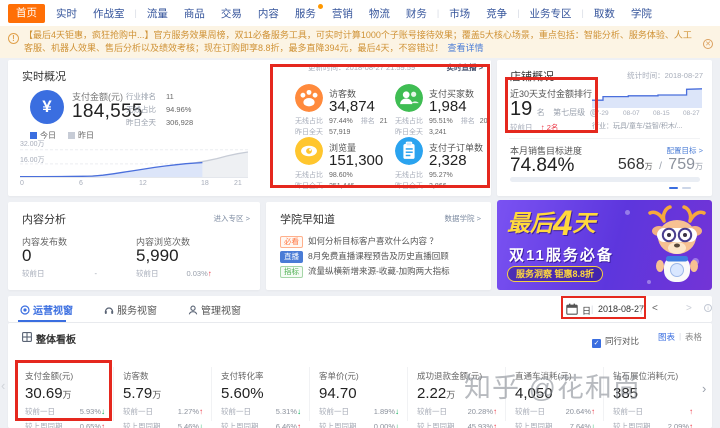  Describe the element at coordinates (409, 98) in the screenshot. I see `buyers-users-icon` at that location.